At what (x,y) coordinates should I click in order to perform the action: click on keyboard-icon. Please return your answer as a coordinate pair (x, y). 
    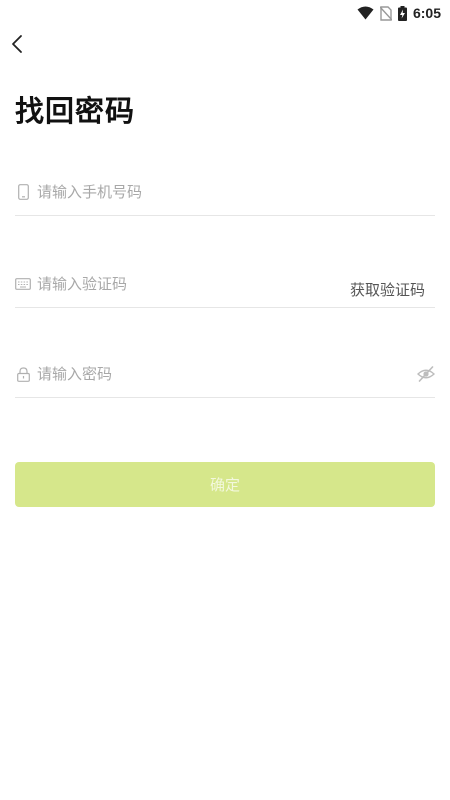
    Looking at the image, I should click on (23, 284).